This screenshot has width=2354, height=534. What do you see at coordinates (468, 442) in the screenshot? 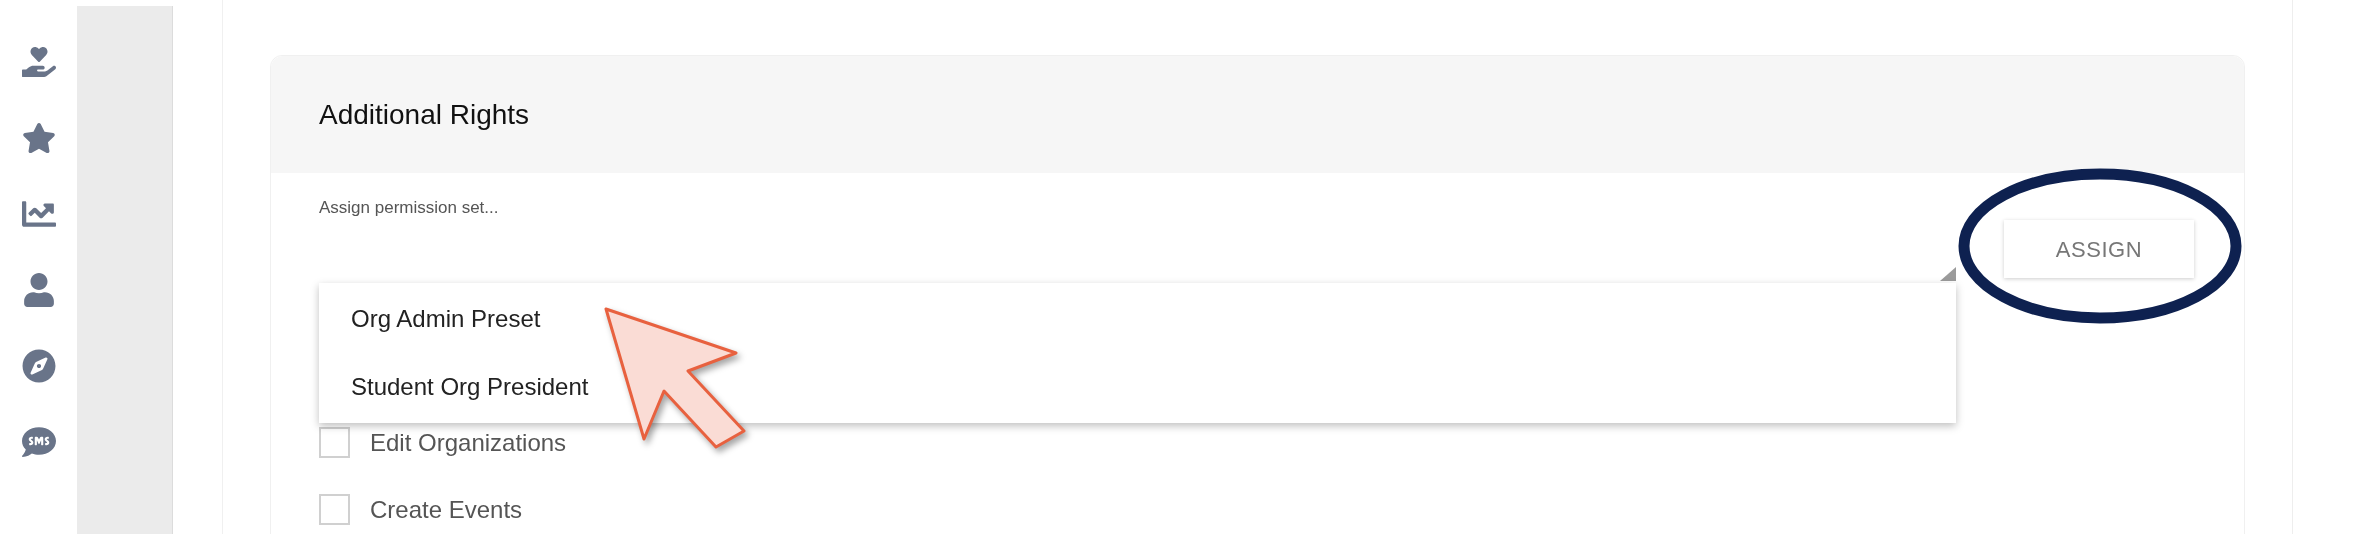
I see `checkbox-label: Edit Organizations` at bounding box center [468, 442].